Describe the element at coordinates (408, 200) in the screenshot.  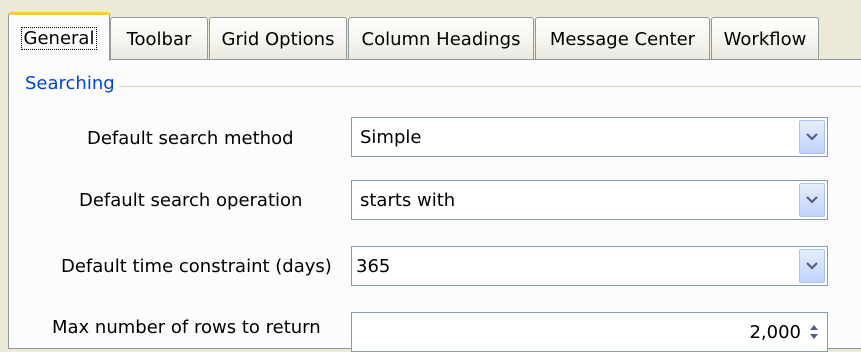
I see `default-search-operation-value: starts with` at that location.